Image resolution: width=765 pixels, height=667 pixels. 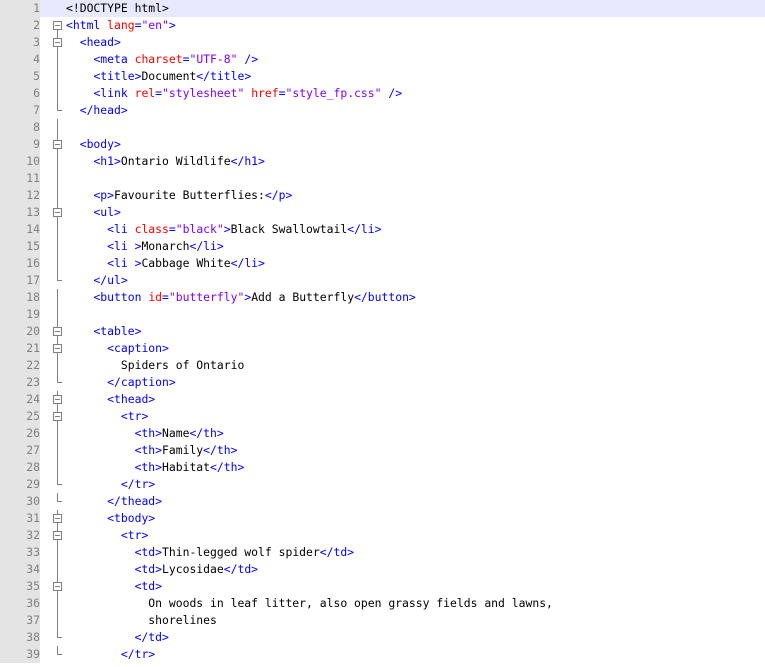 What do you see at coordinates (382, 42) in the screenshot?
I see `code-line: 3 <head>` at bounding box center [382, 42].